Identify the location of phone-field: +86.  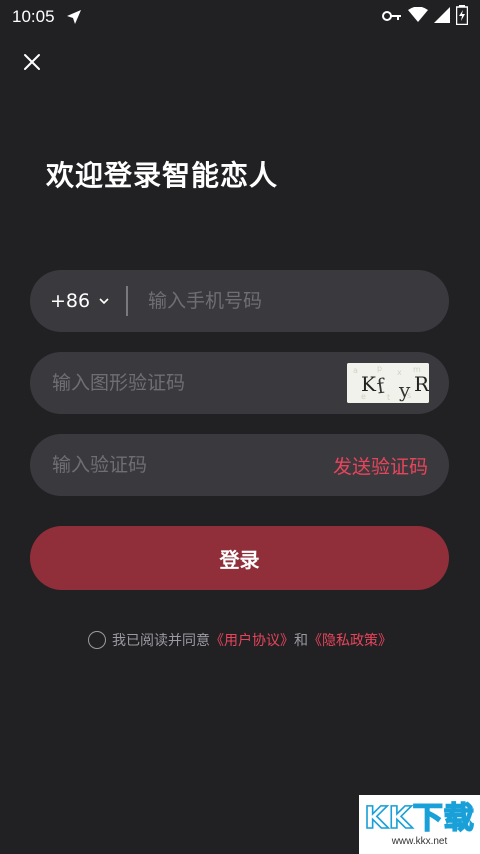
(239, 301).